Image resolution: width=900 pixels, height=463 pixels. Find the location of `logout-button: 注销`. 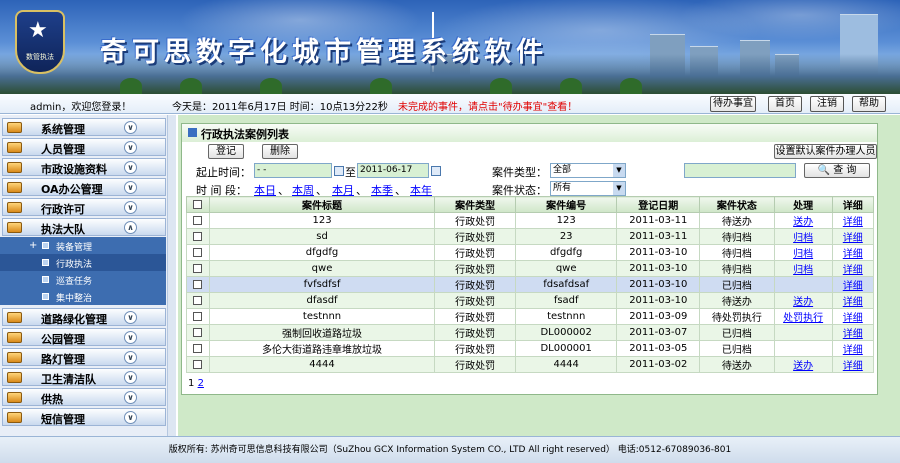

logout-button: 注销 is located at coordinates (827, 104).